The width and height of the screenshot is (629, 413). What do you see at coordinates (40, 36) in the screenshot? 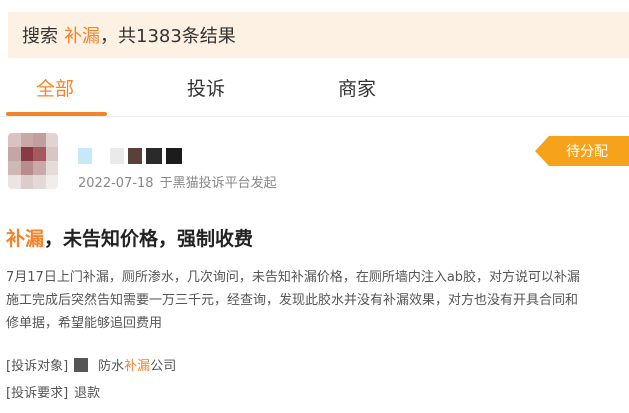
I see `result-prefix: 搜索` at bounding box center [40, 36].